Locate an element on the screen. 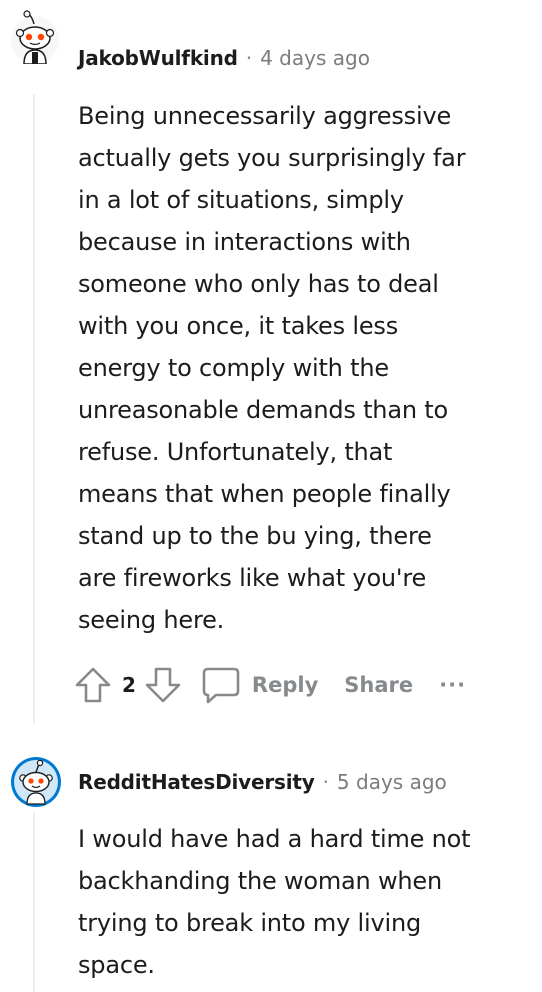  vote-score: 2 is located at coordinates (129, 685).